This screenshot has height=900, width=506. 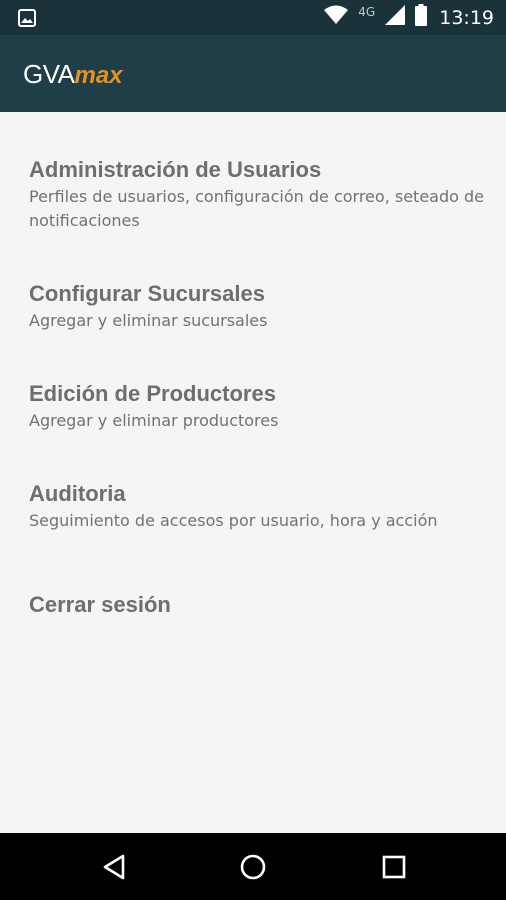 I want to click on battery-icon, so click(x=421, y=17).